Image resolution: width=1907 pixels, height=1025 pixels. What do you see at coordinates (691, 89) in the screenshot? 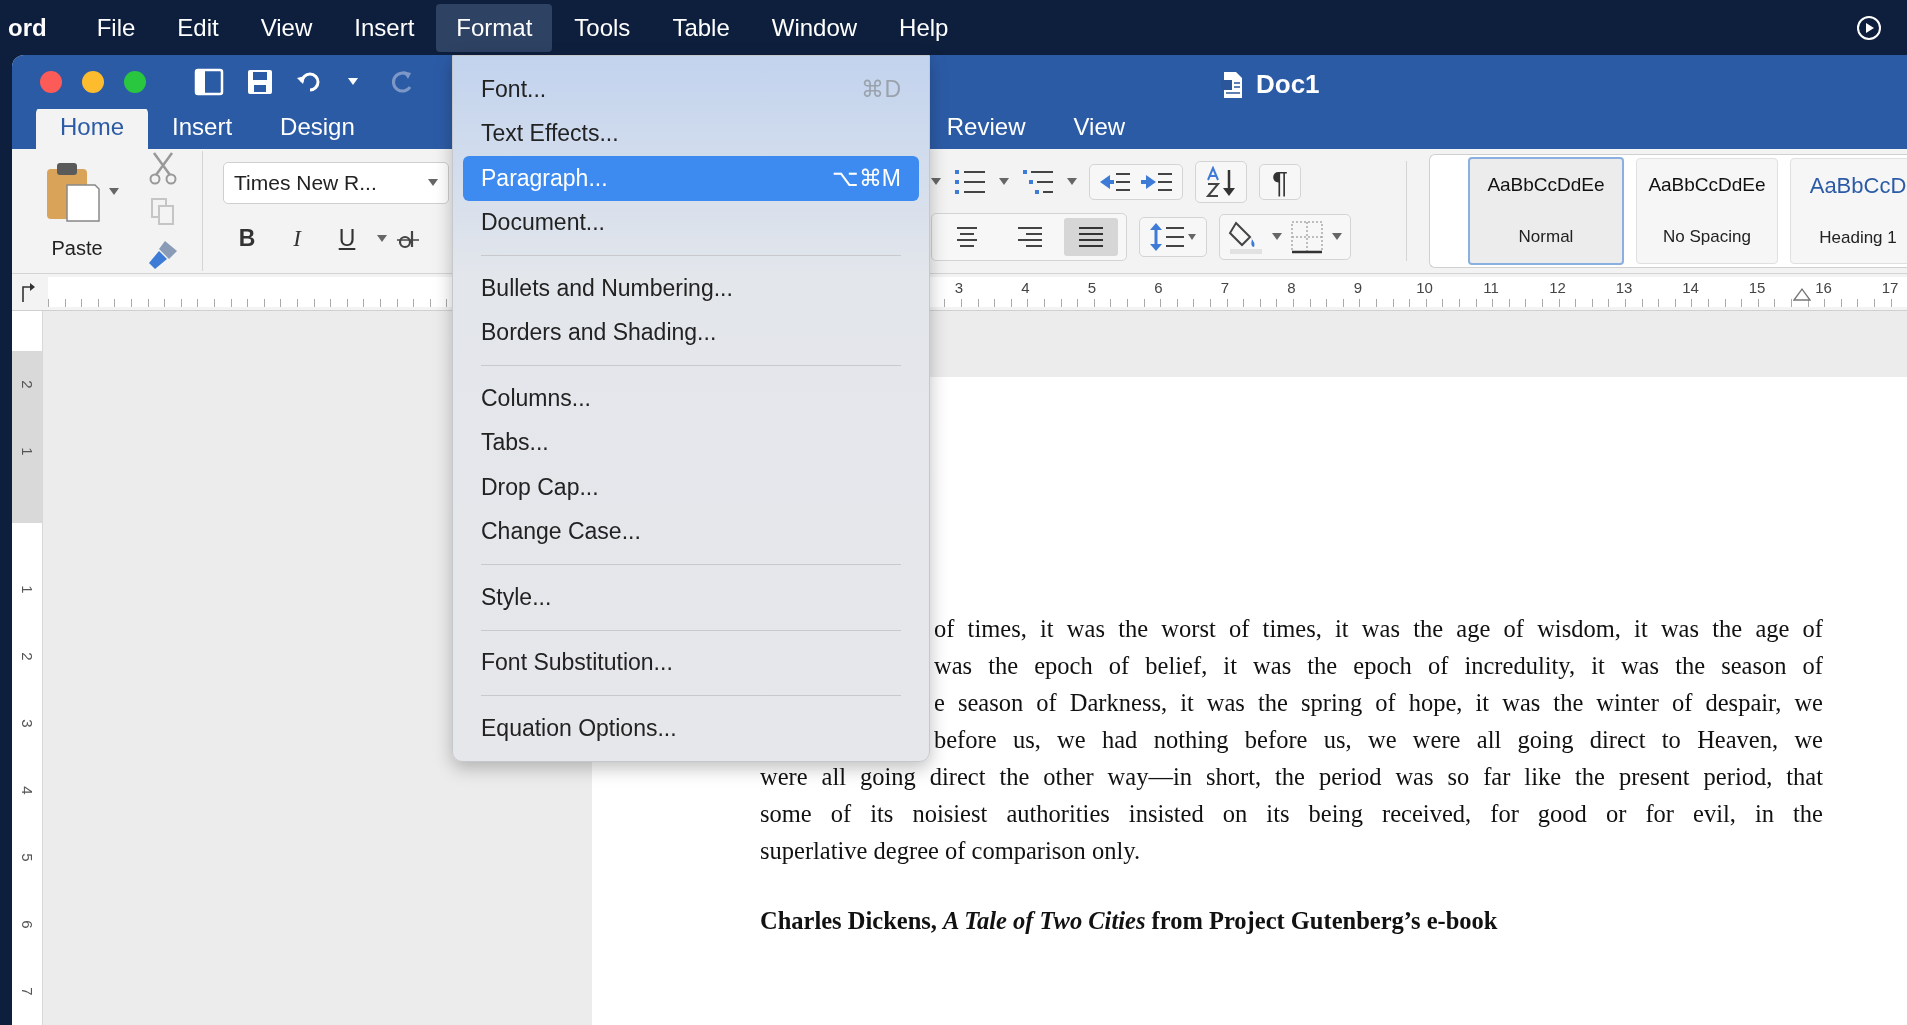
I see `menu-item: Font... ⌘D` at bounding box center [691, 89].